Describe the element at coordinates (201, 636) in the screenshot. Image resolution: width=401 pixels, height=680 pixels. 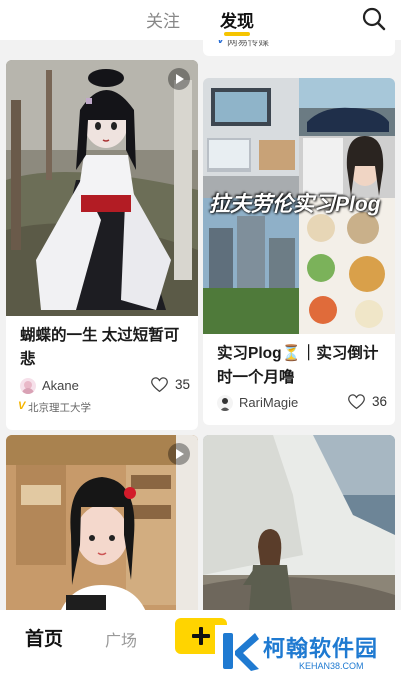
I see `plus-icon-stem` at that location.